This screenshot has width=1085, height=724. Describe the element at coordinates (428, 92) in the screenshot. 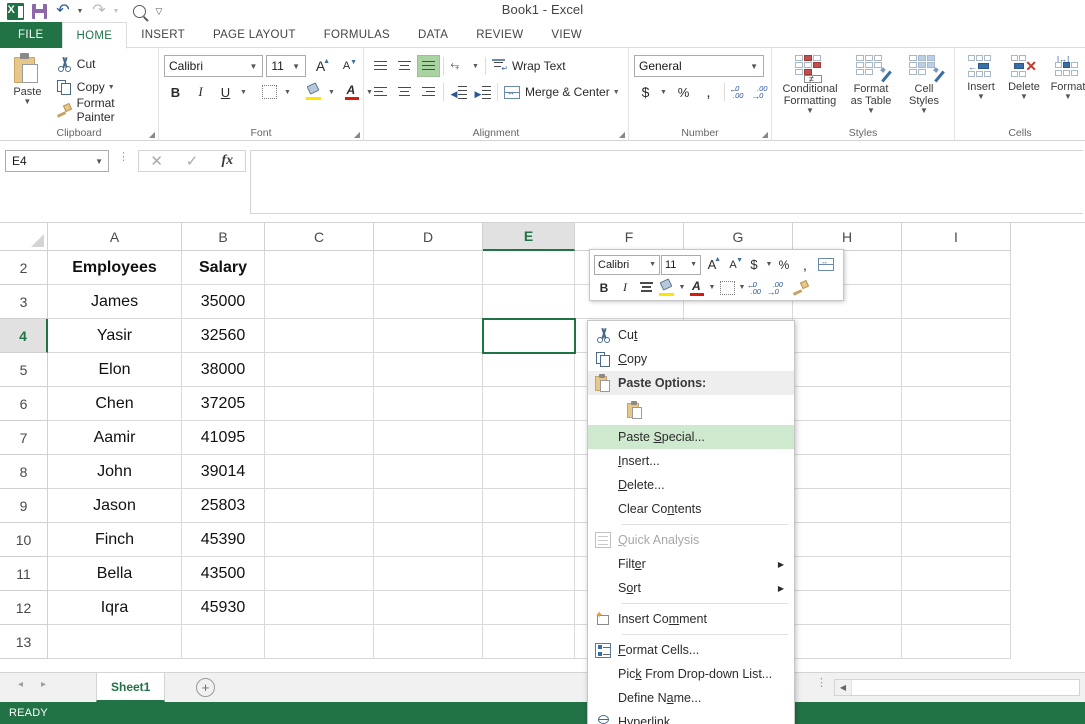

I see `align-right-button` at that location.